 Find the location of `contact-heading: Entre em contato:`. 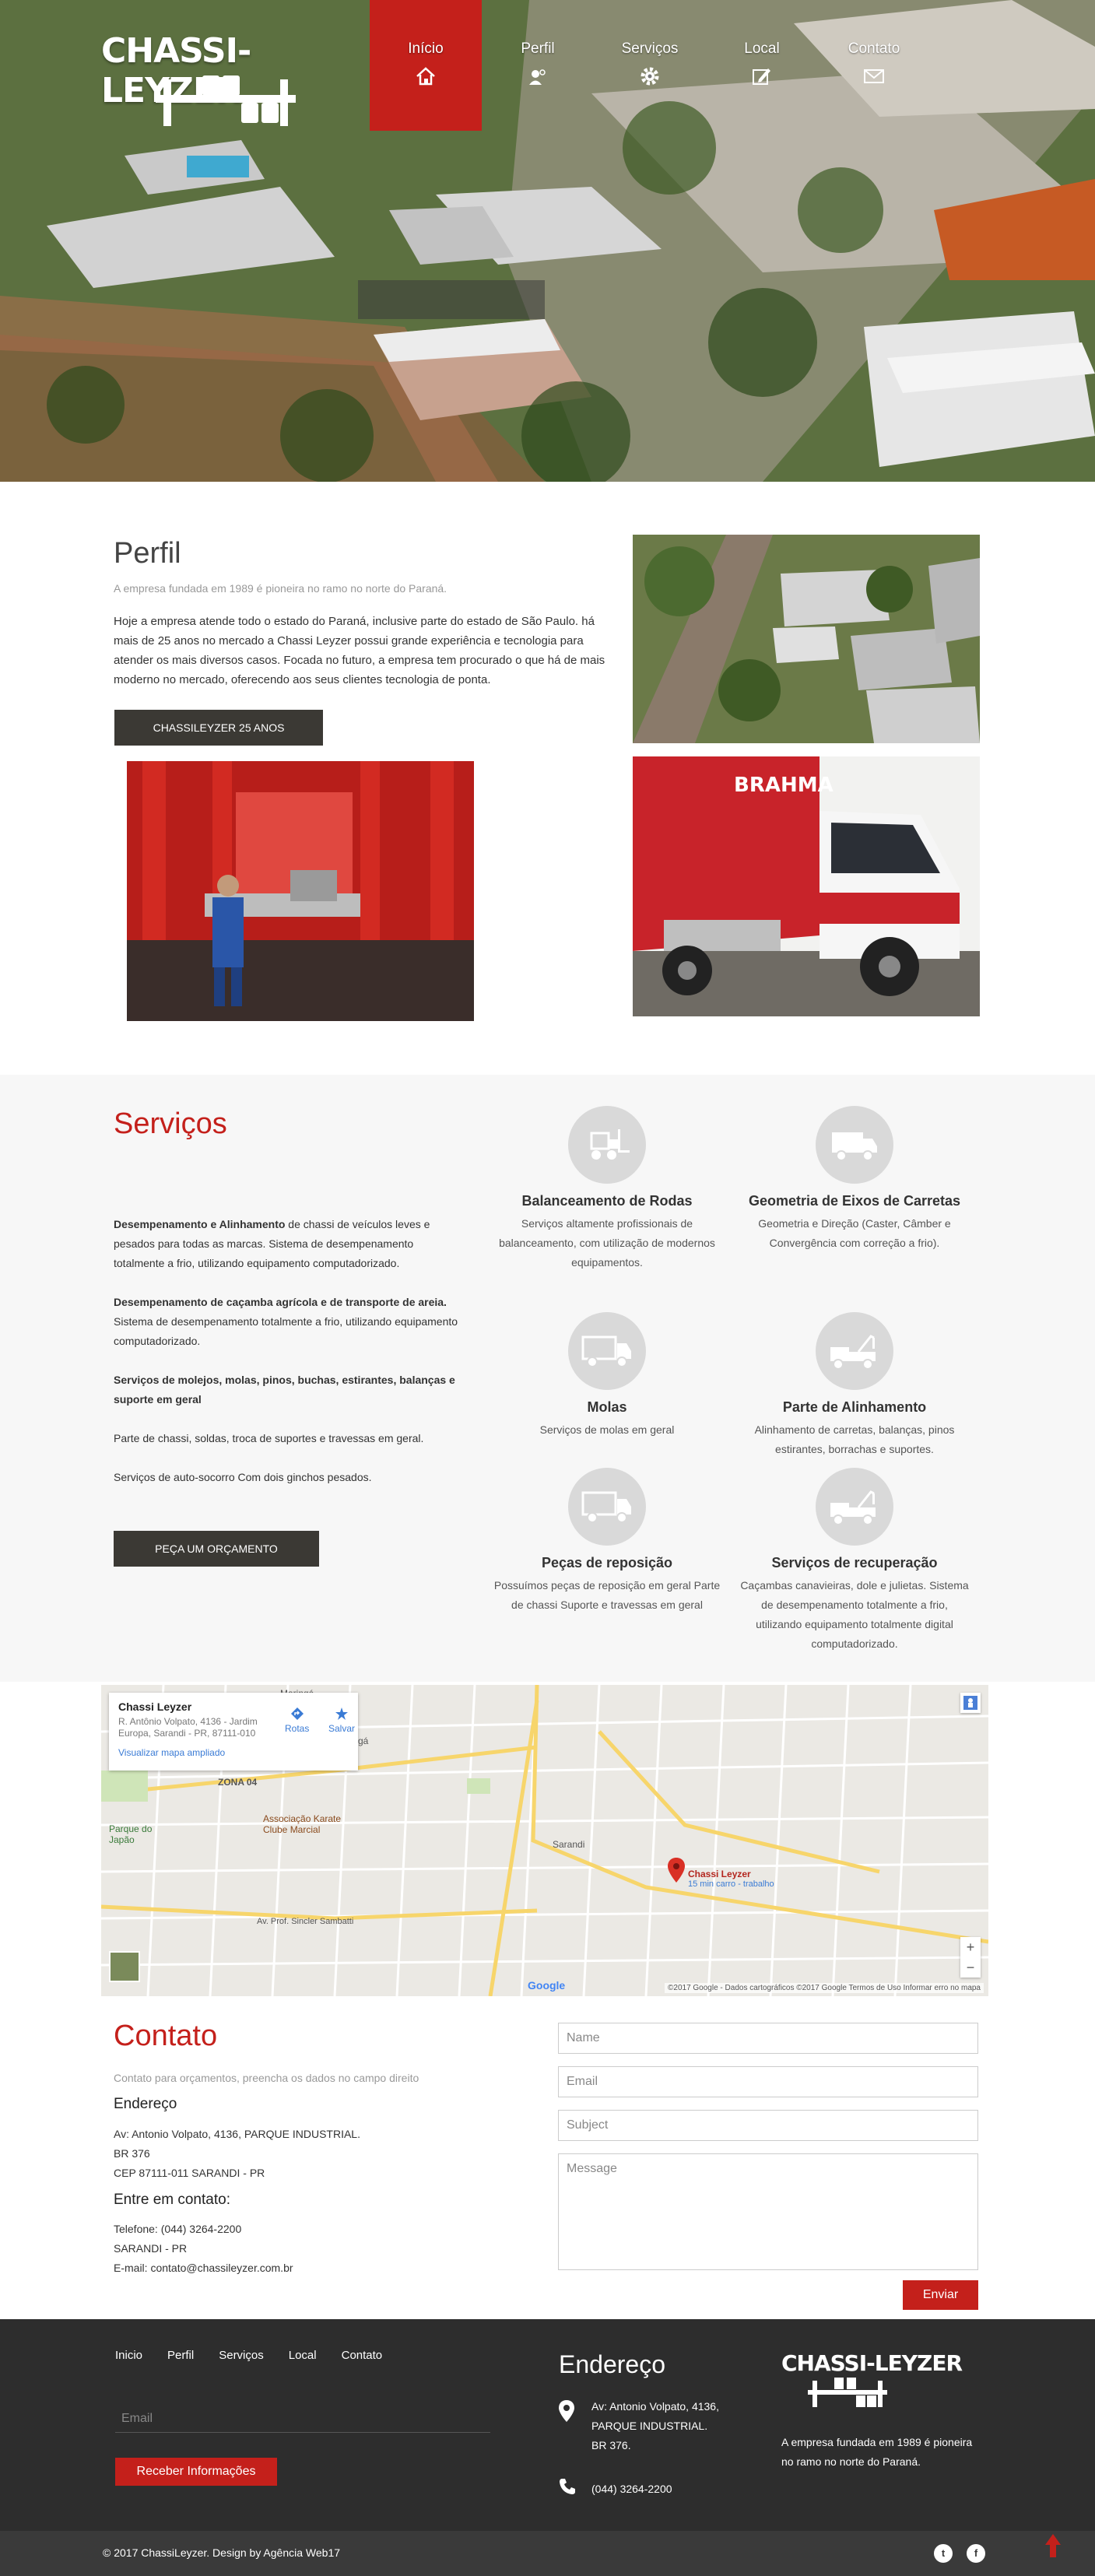

contact-heading: Entre em contato: is located at coordinates (172, 2200).